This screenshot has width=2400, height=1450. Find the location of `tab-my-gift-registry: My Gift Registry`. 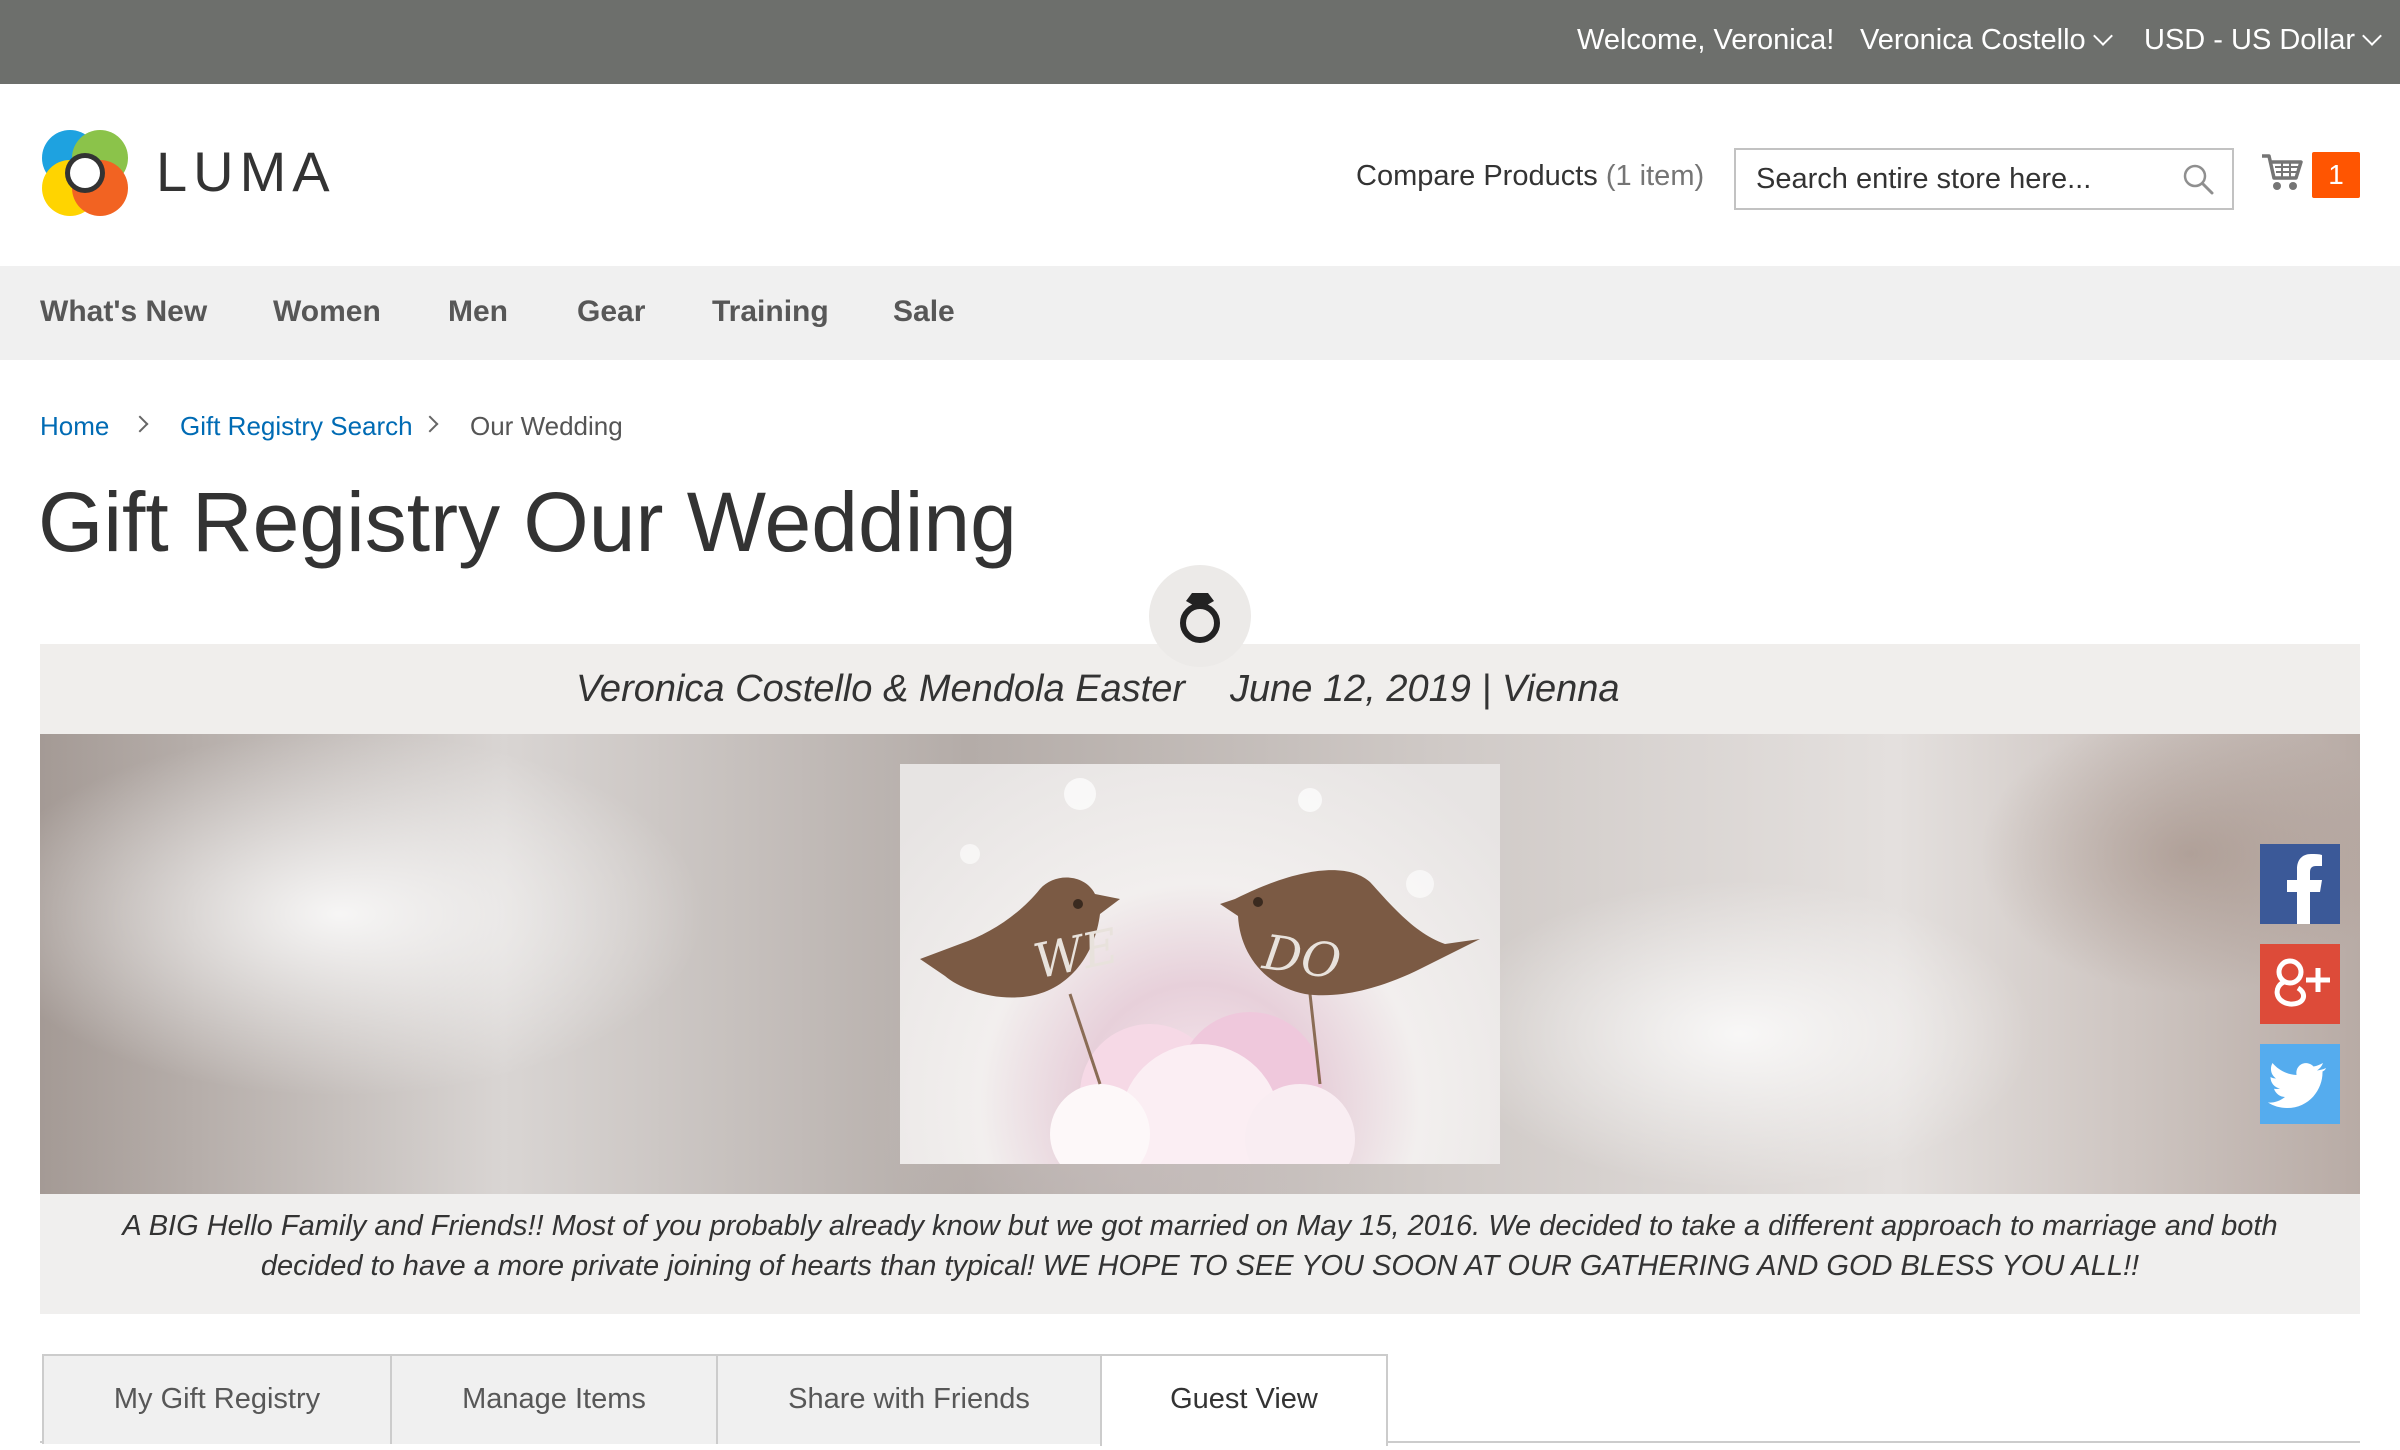

tab-my-gift-registry: My Gift Registry is located at coordinates (217, 1399).